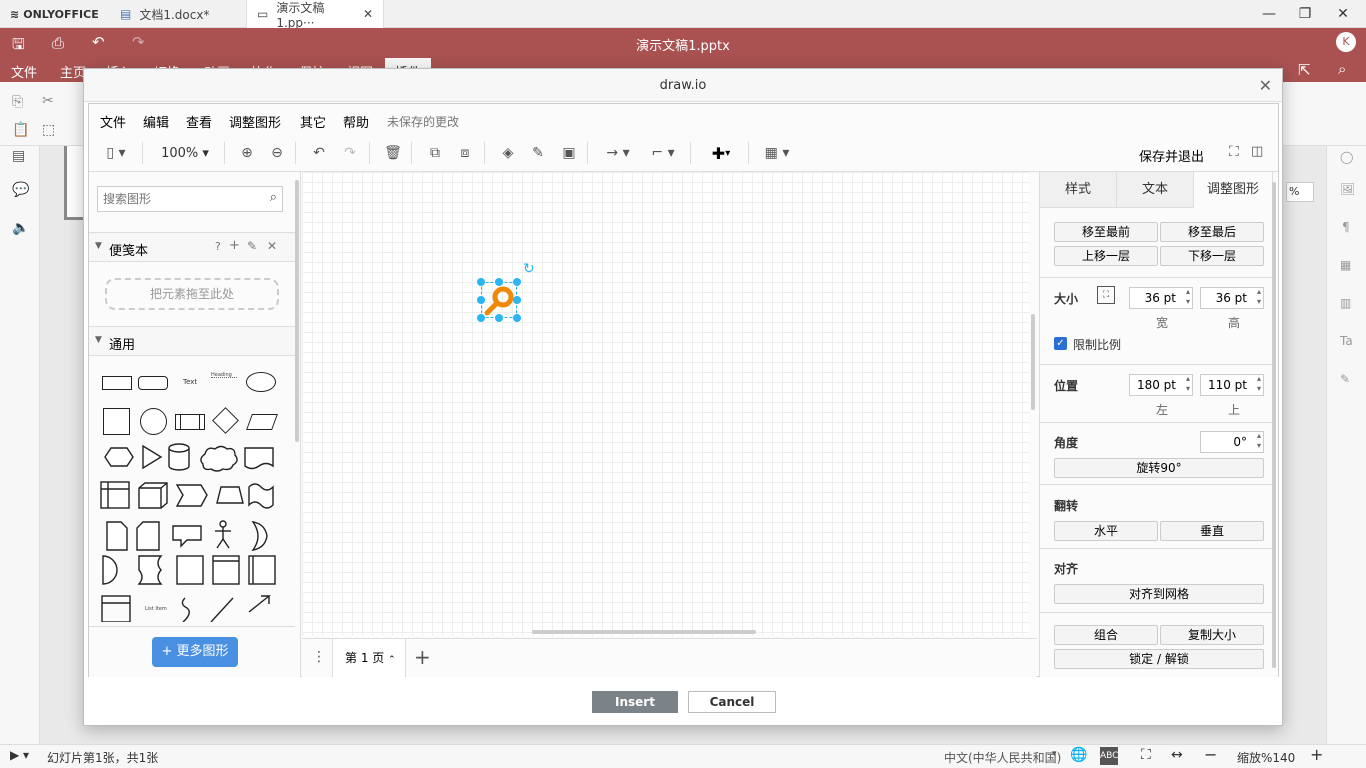 This screenshot has height=768, width=1366. What do you see at coordinates (178, 14) in the screenshot?
I see `tab-document: ▤ 文档1.docx*` at bounding box center [178, 14].